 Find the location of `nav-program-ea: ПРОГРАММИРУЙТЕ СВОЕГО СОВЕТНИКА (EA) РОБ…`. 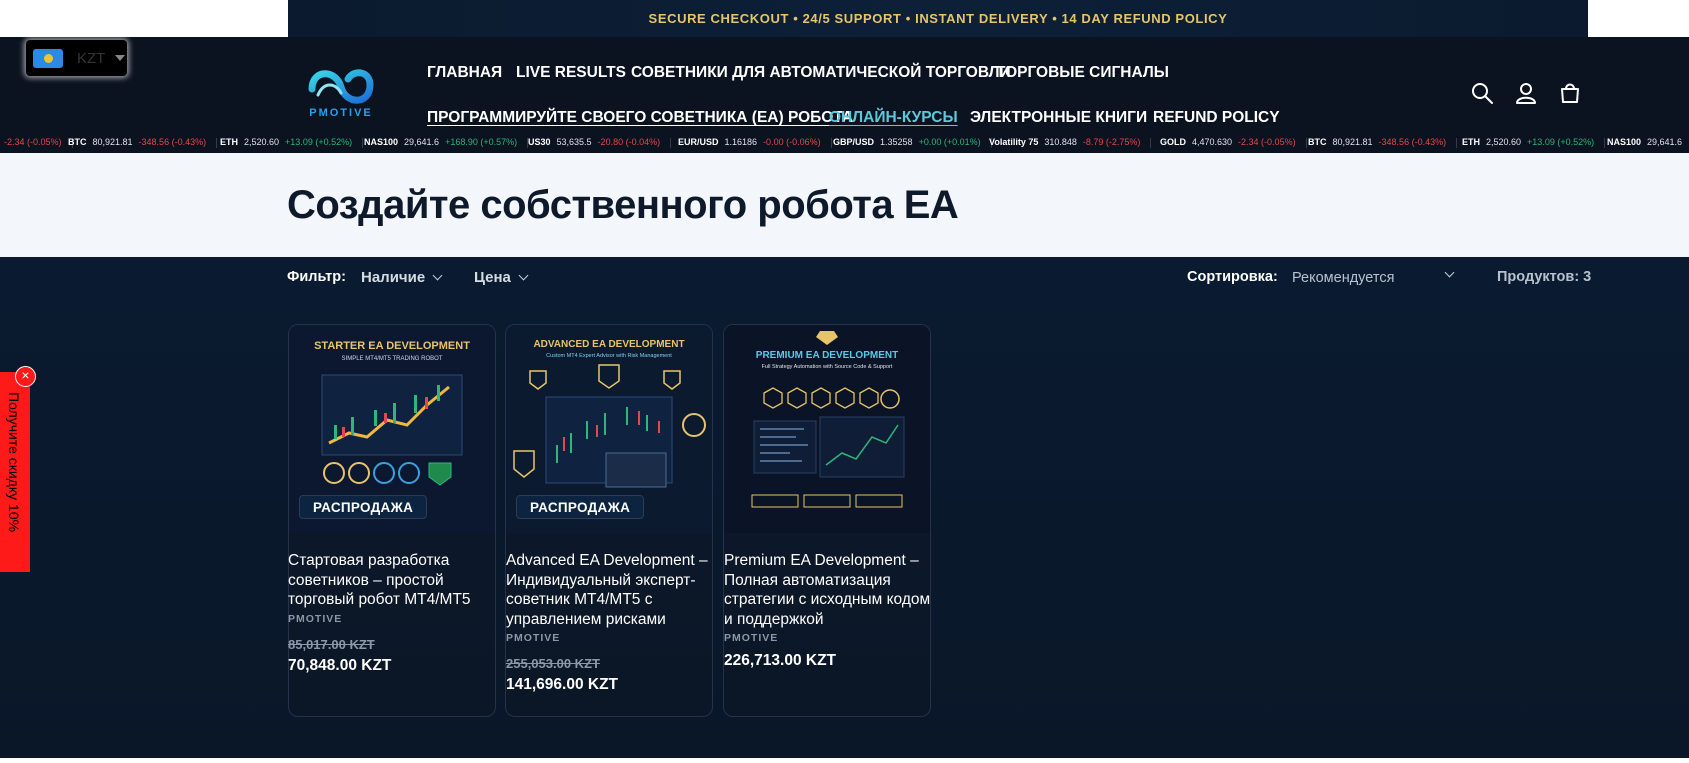

nav-program-ea: ПРОГРАММИРУЙТЕ СВОЕГО СОВЕТНИКА (EA) РОБ… is located at coordinates (640, 118).